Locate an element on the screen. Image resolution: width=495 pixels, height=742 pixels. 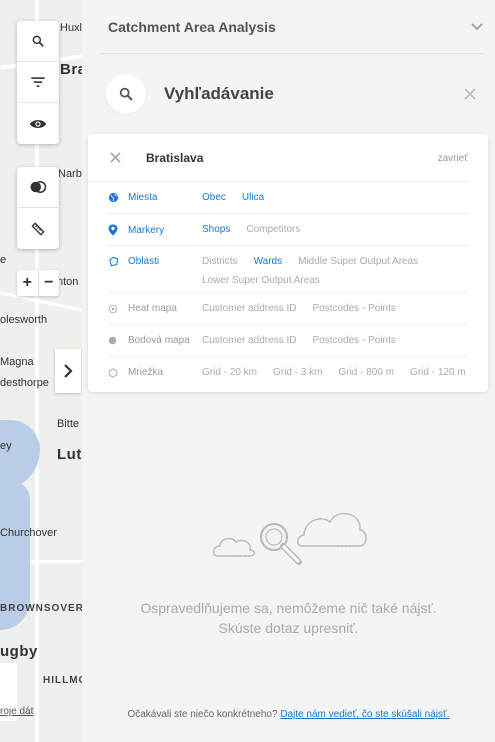
heatmap-icon is located at coordinates (118, 309).